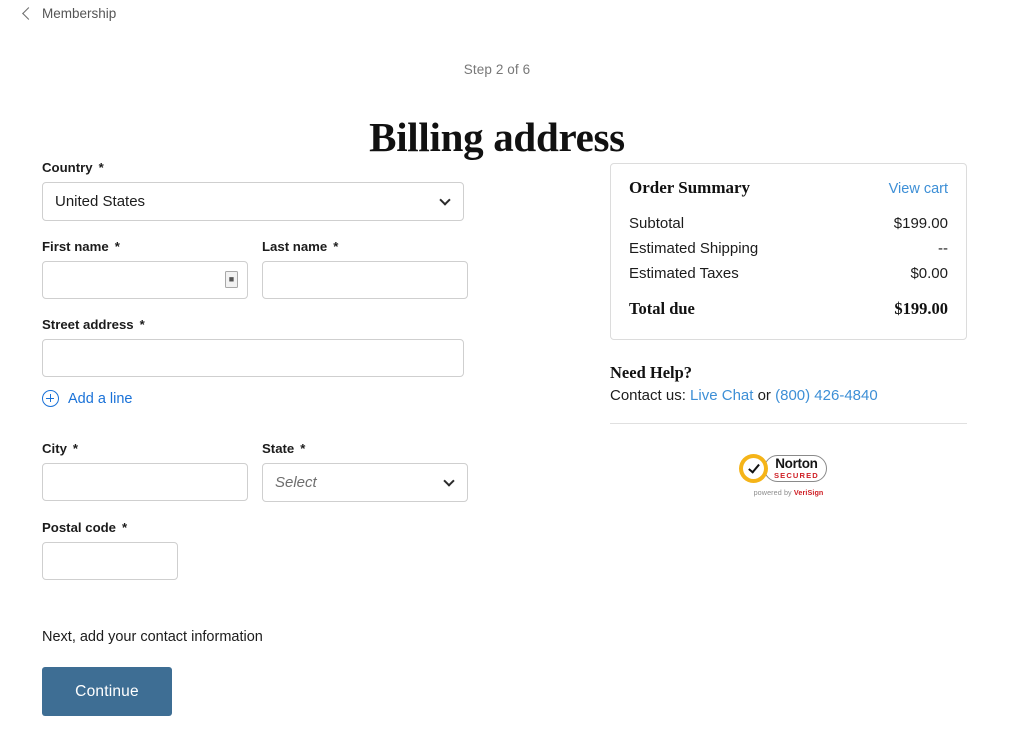 The image size is (1012, 741). Describe the element at coordinates (85, 527) in the screenshot. I see `postal-code-label: Postal code *` at that location.